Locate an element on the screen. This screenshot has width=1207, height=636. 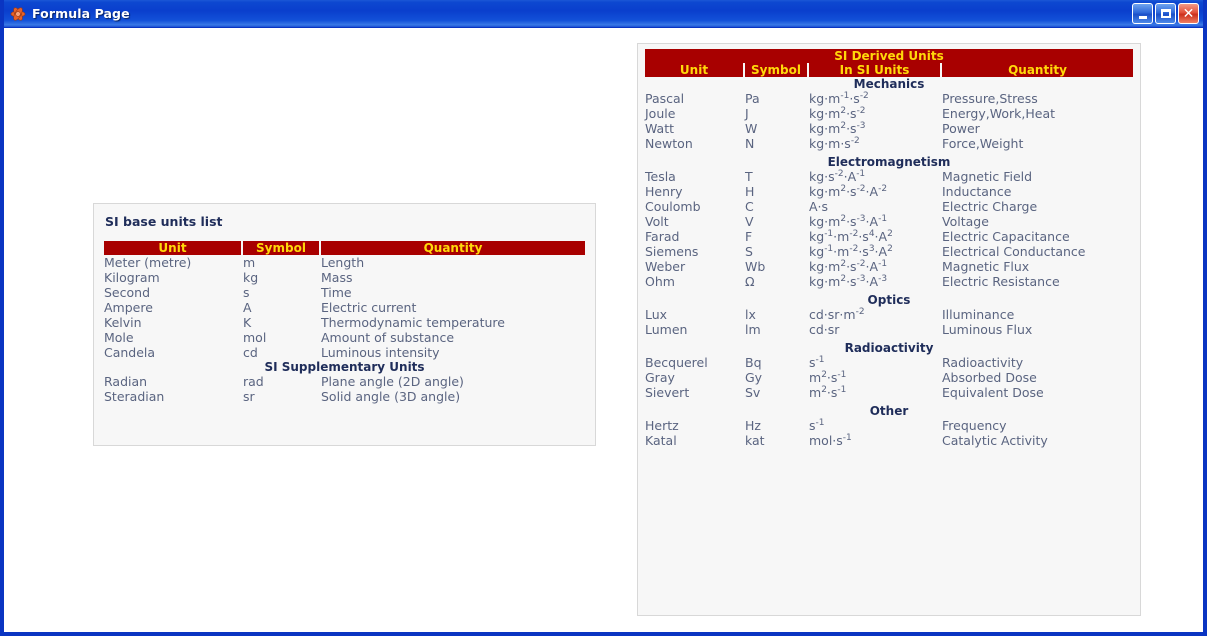
quantity-cell: Luminous Flux is located at coordinates (987, 329).